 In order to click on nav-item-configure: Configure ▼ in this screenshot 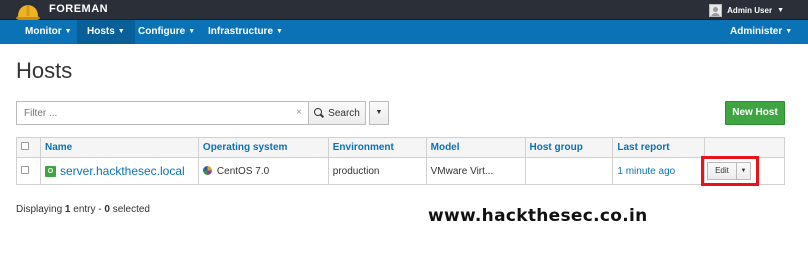, I will do `click(166, 32)`.